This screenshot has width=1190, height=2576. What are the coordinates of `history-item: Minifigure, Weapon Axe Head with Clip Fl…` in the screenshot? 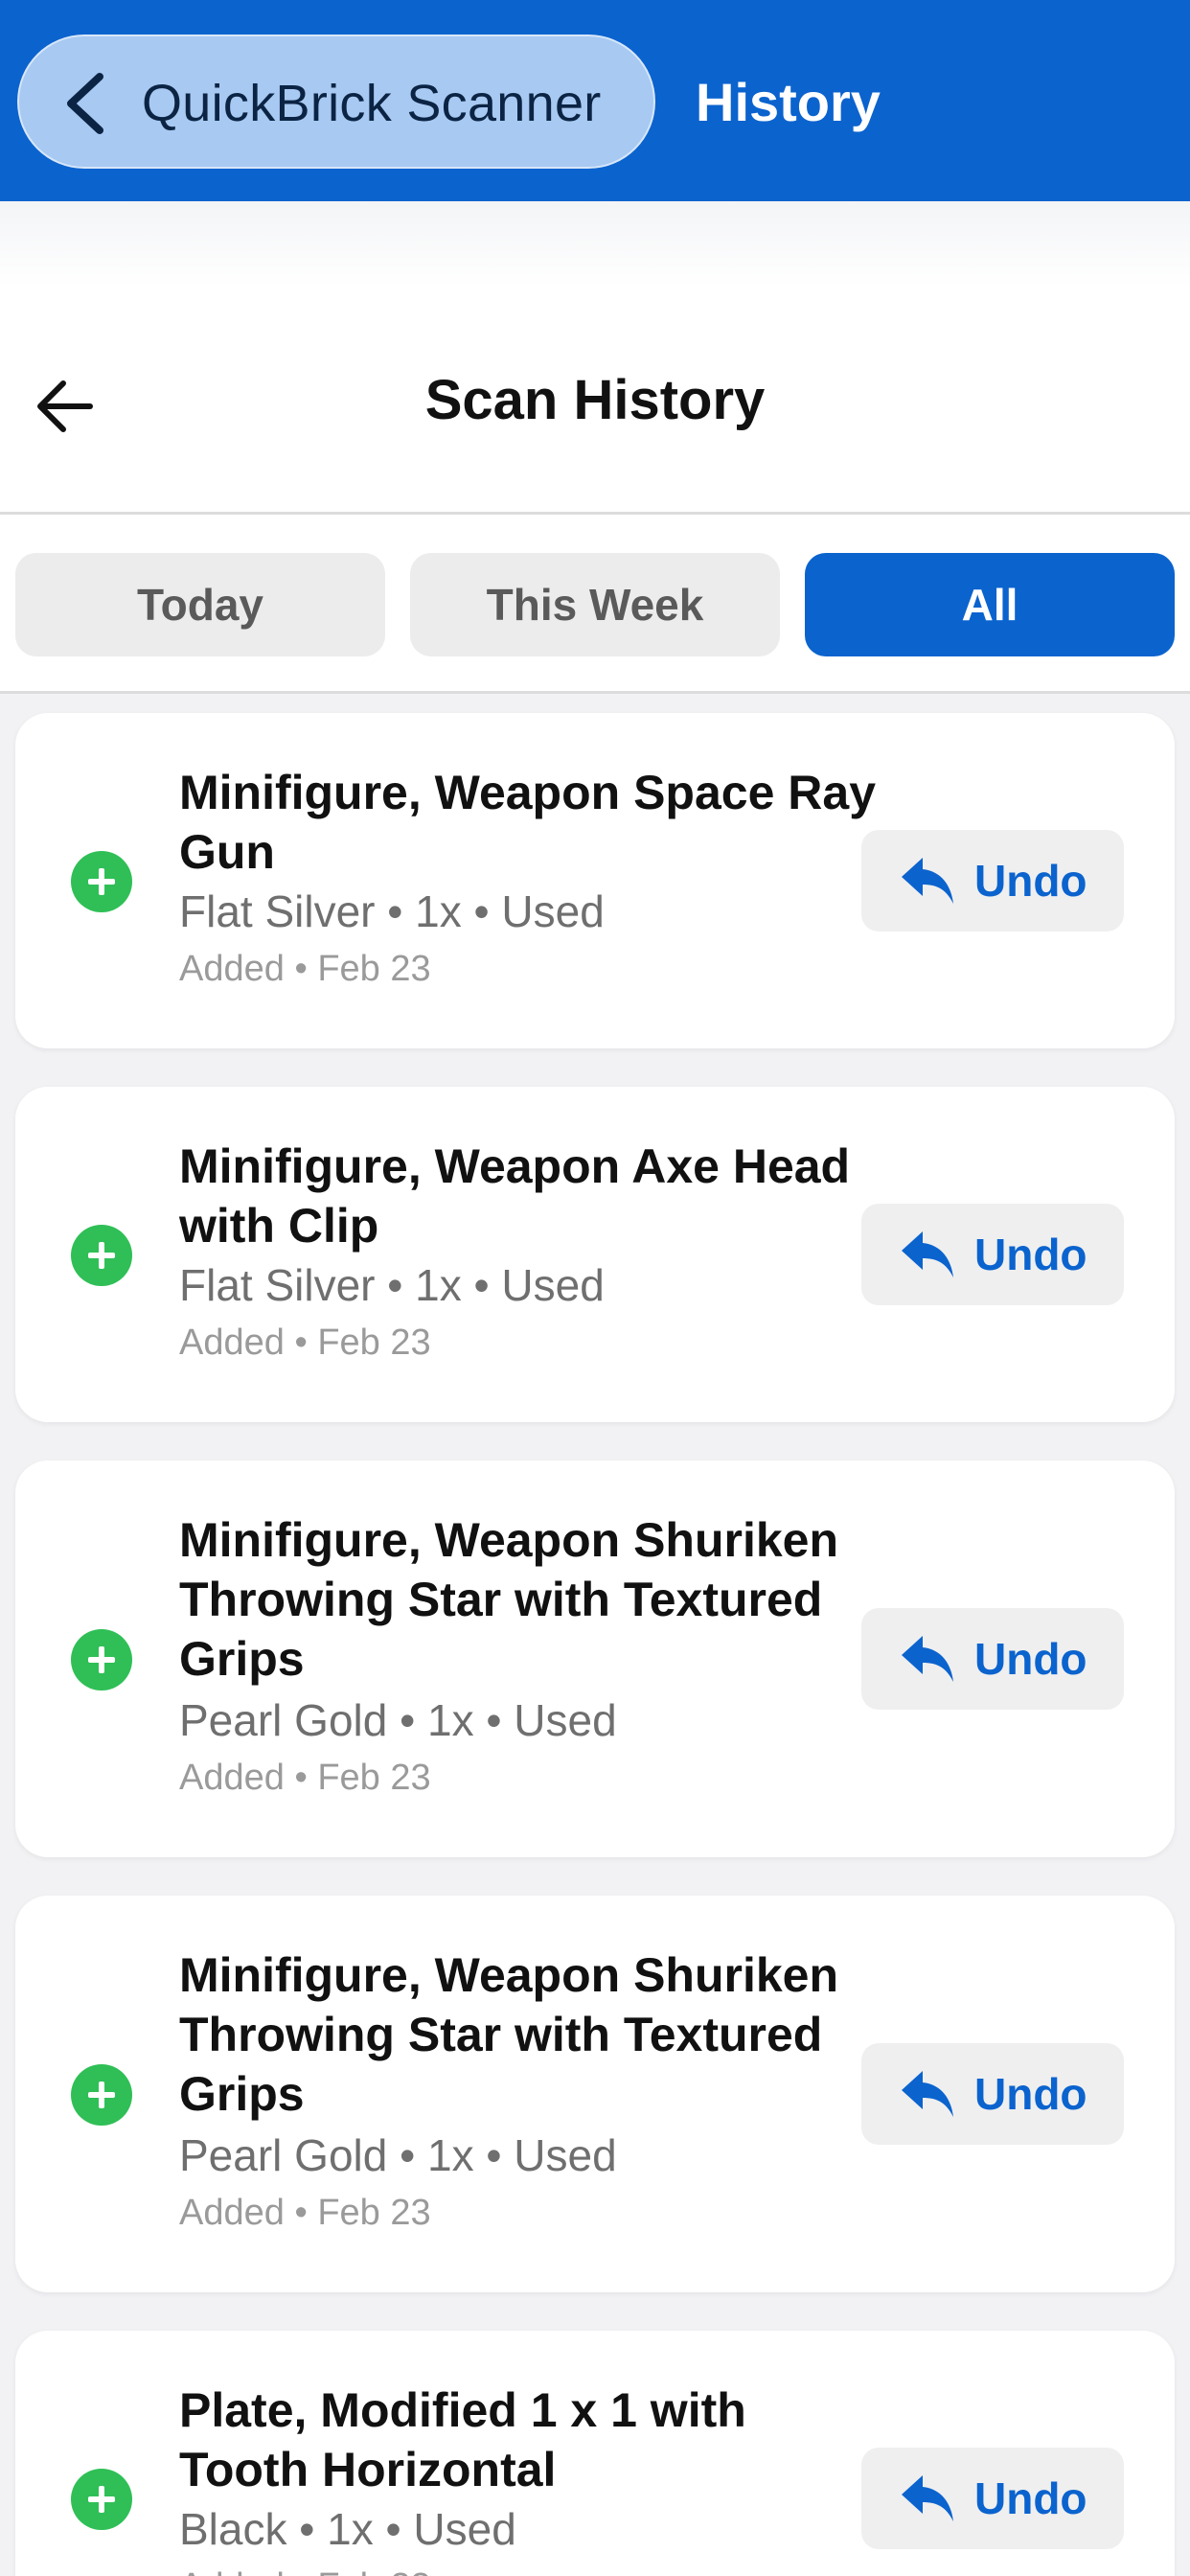 It's located at (595, 1254).